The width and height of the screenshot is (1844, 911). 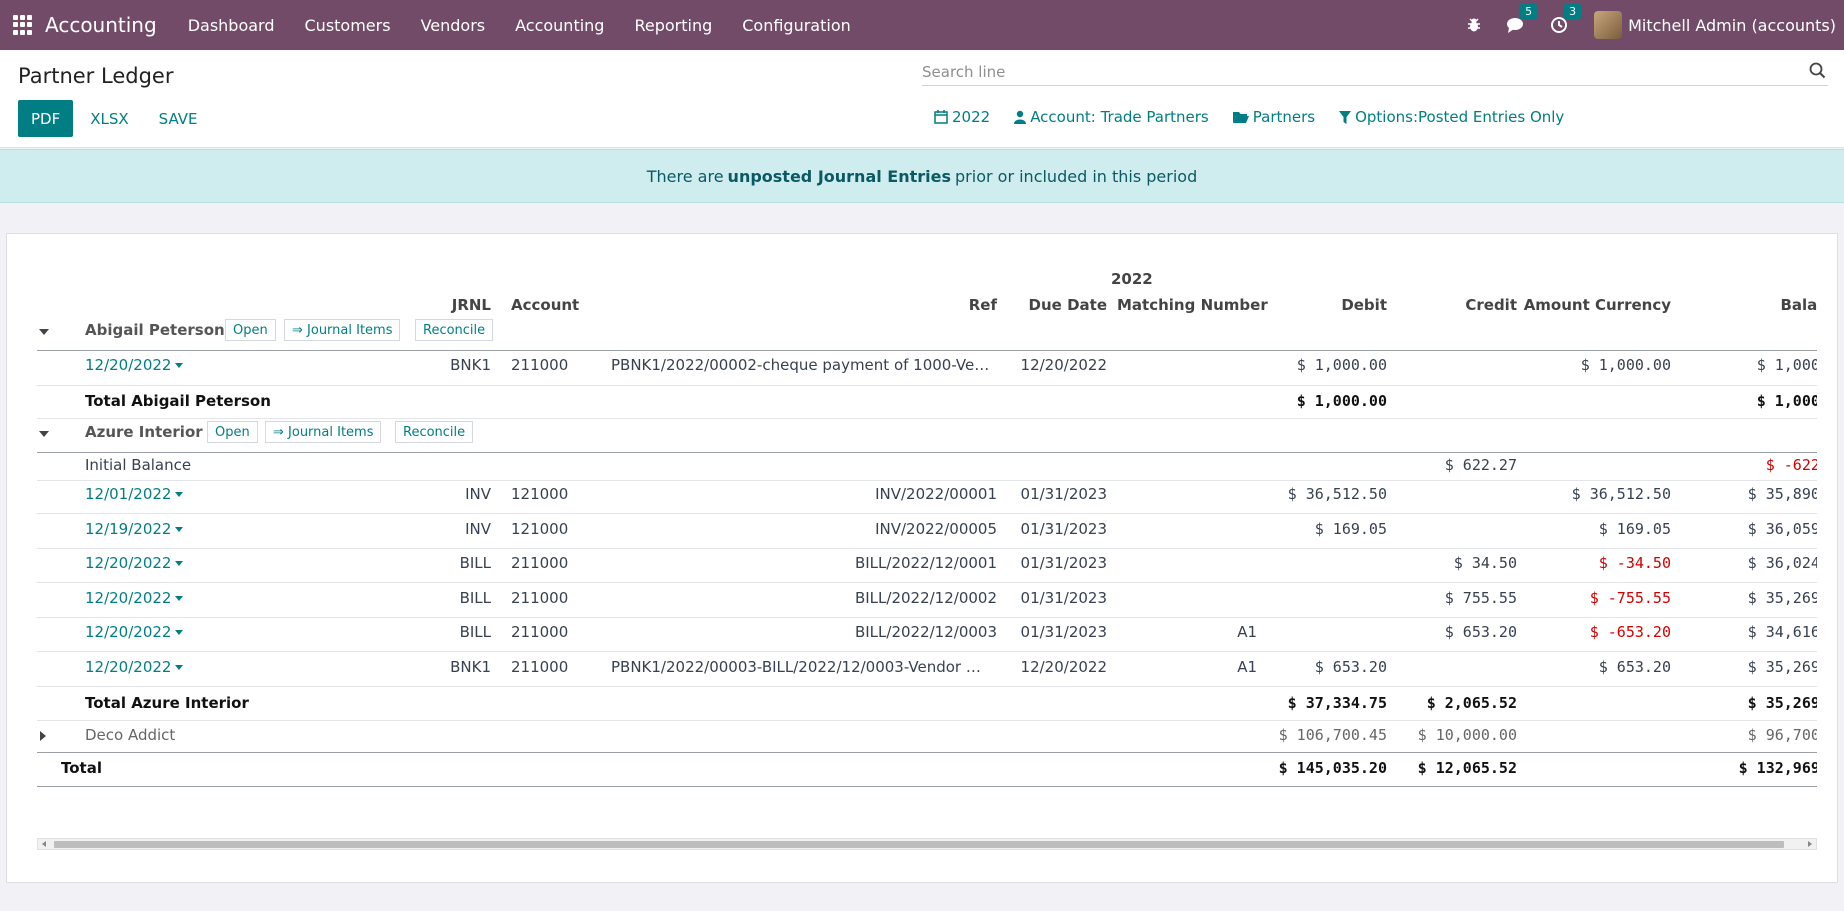 What do you see at coordinates (134, 494) in the screenshot?
I see `line-date: 12/01/2022` at bounding box center [134, 494].